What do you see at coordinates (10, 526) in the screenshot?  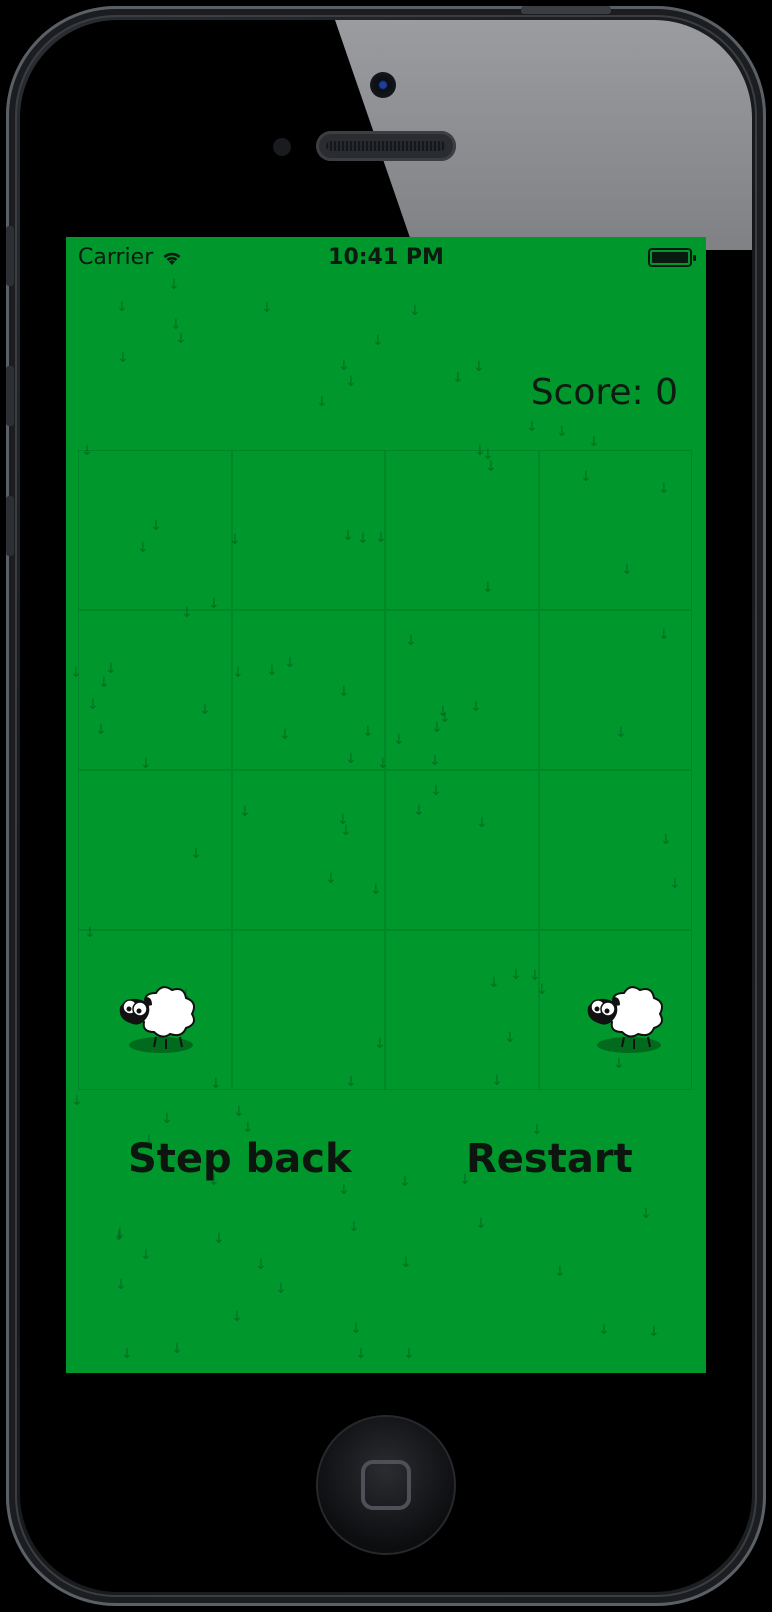 I see `volume-down-button` at bounding box center [10, 526].